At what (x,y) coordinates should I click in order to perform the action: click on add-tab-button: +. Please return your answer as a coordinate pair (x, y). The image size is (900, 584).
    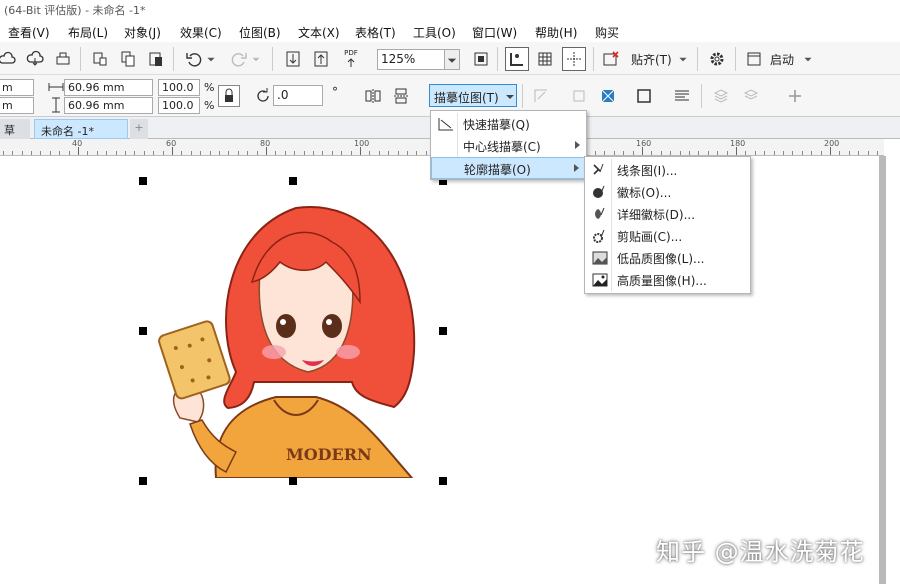
    Looking at the image, I should click on (139, 129).